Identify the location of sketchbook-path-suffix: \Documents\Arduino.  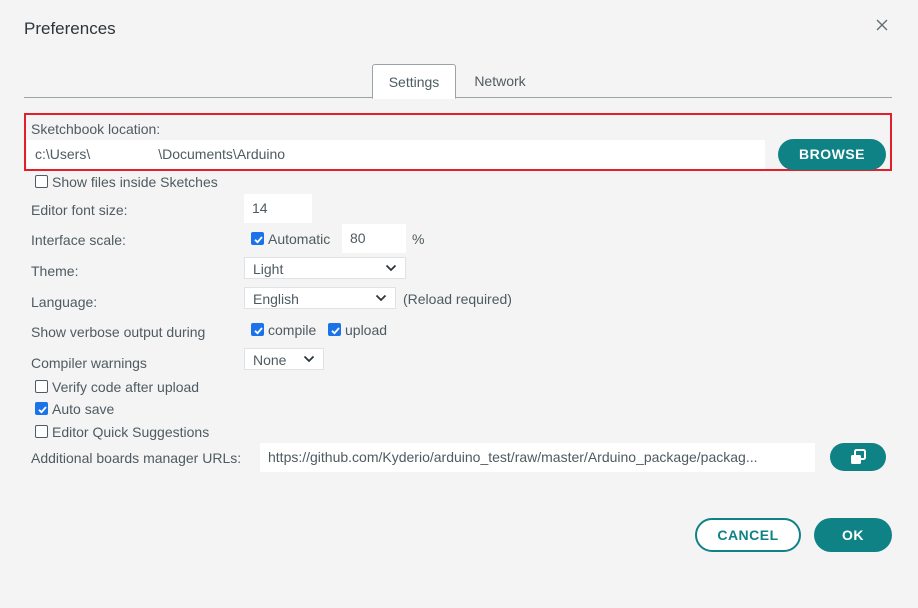
(222, 154).